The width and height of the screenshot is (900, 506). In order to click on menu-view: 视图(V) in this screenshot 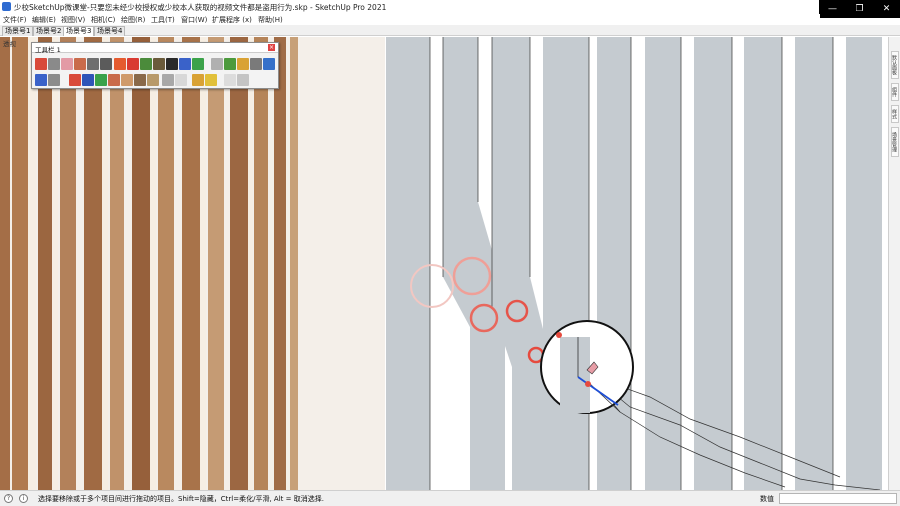, I will do `click(73, 20)`.